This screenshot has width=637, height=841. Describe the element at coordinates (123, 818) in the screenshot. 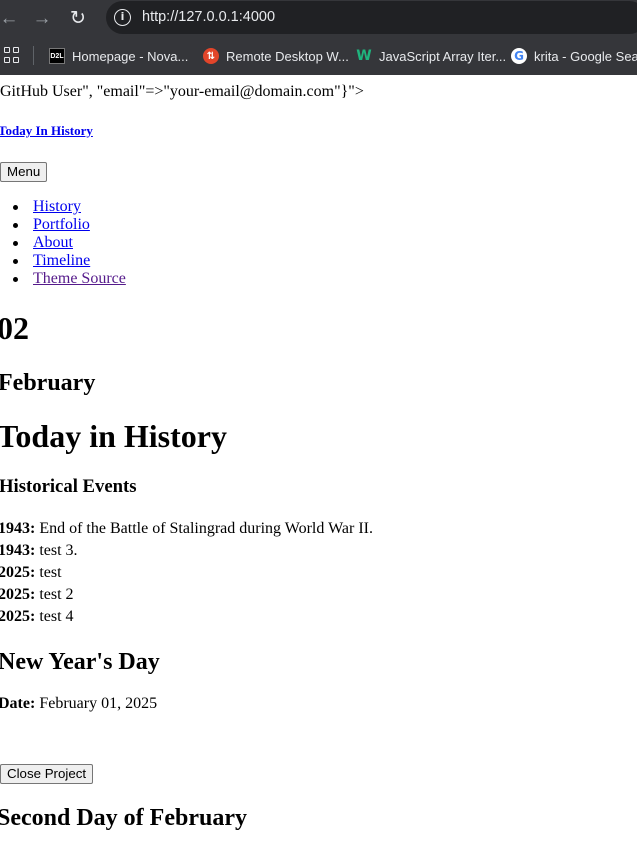

I see `second-day-heading: Second Day of February` at that location.